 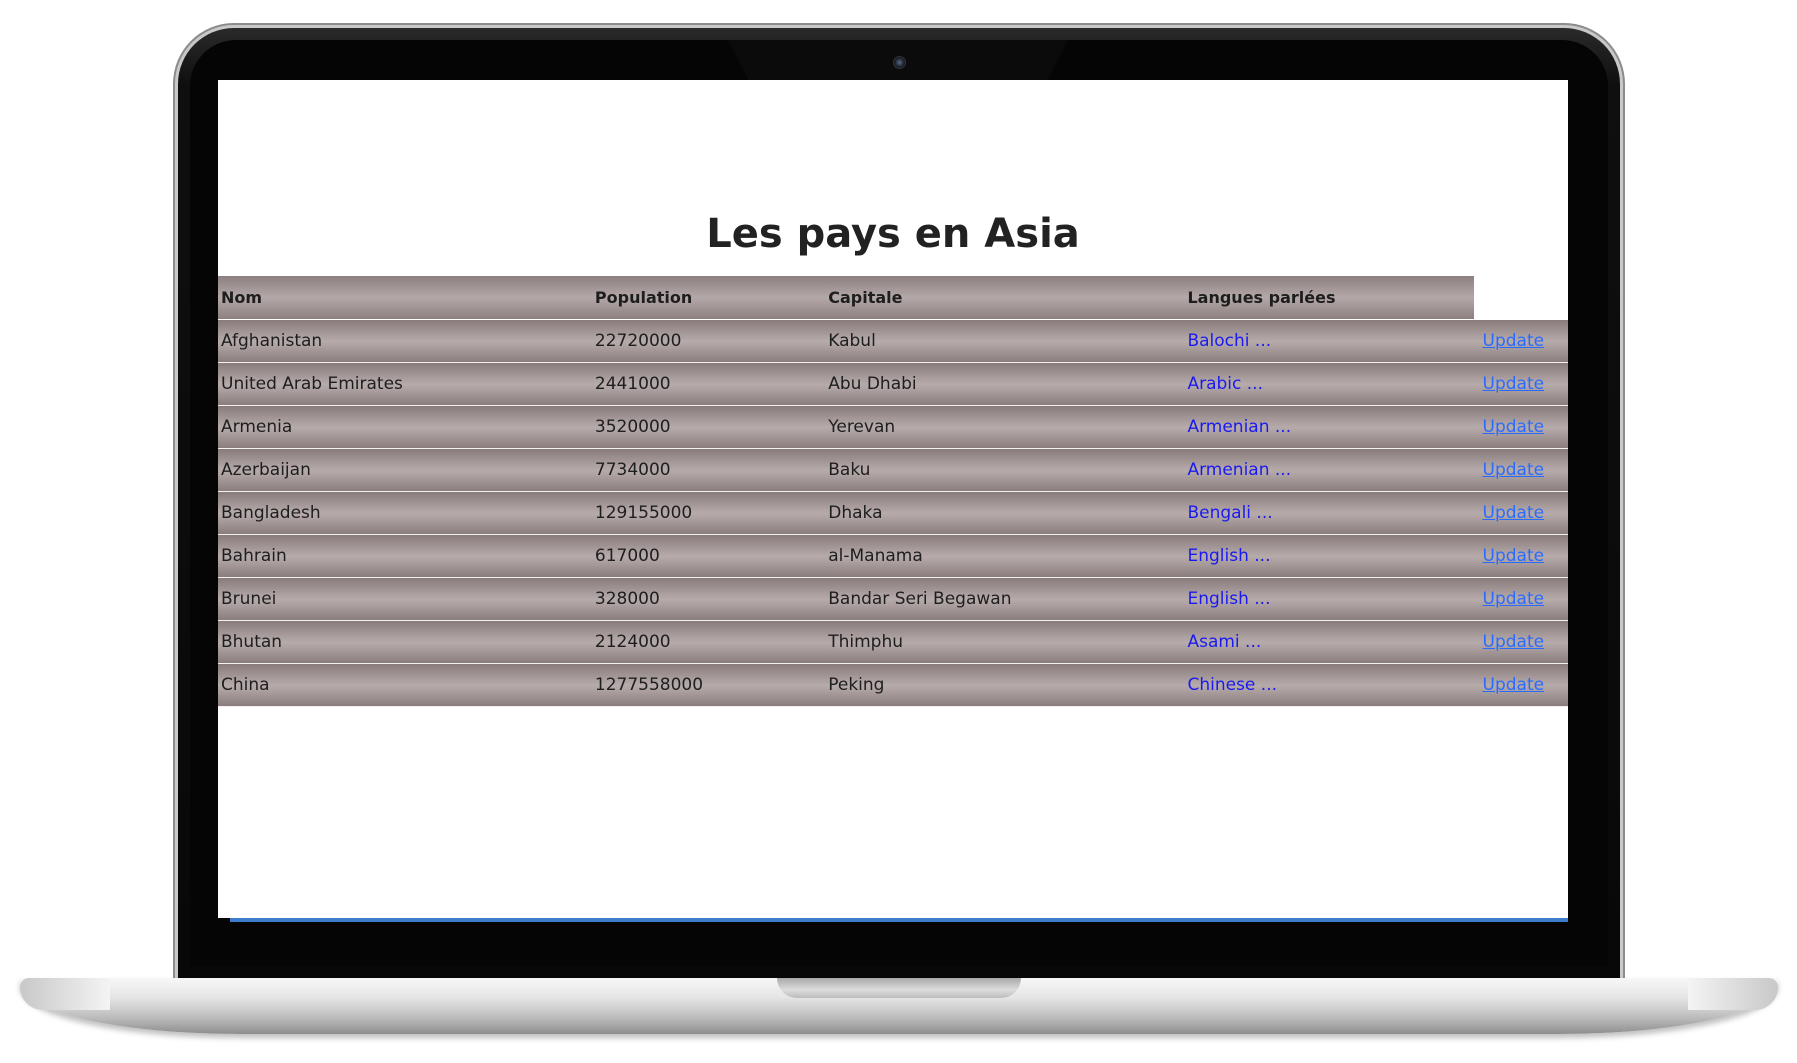 I want to click on capital-cell: Kabul, so click(x=1005, y=341).